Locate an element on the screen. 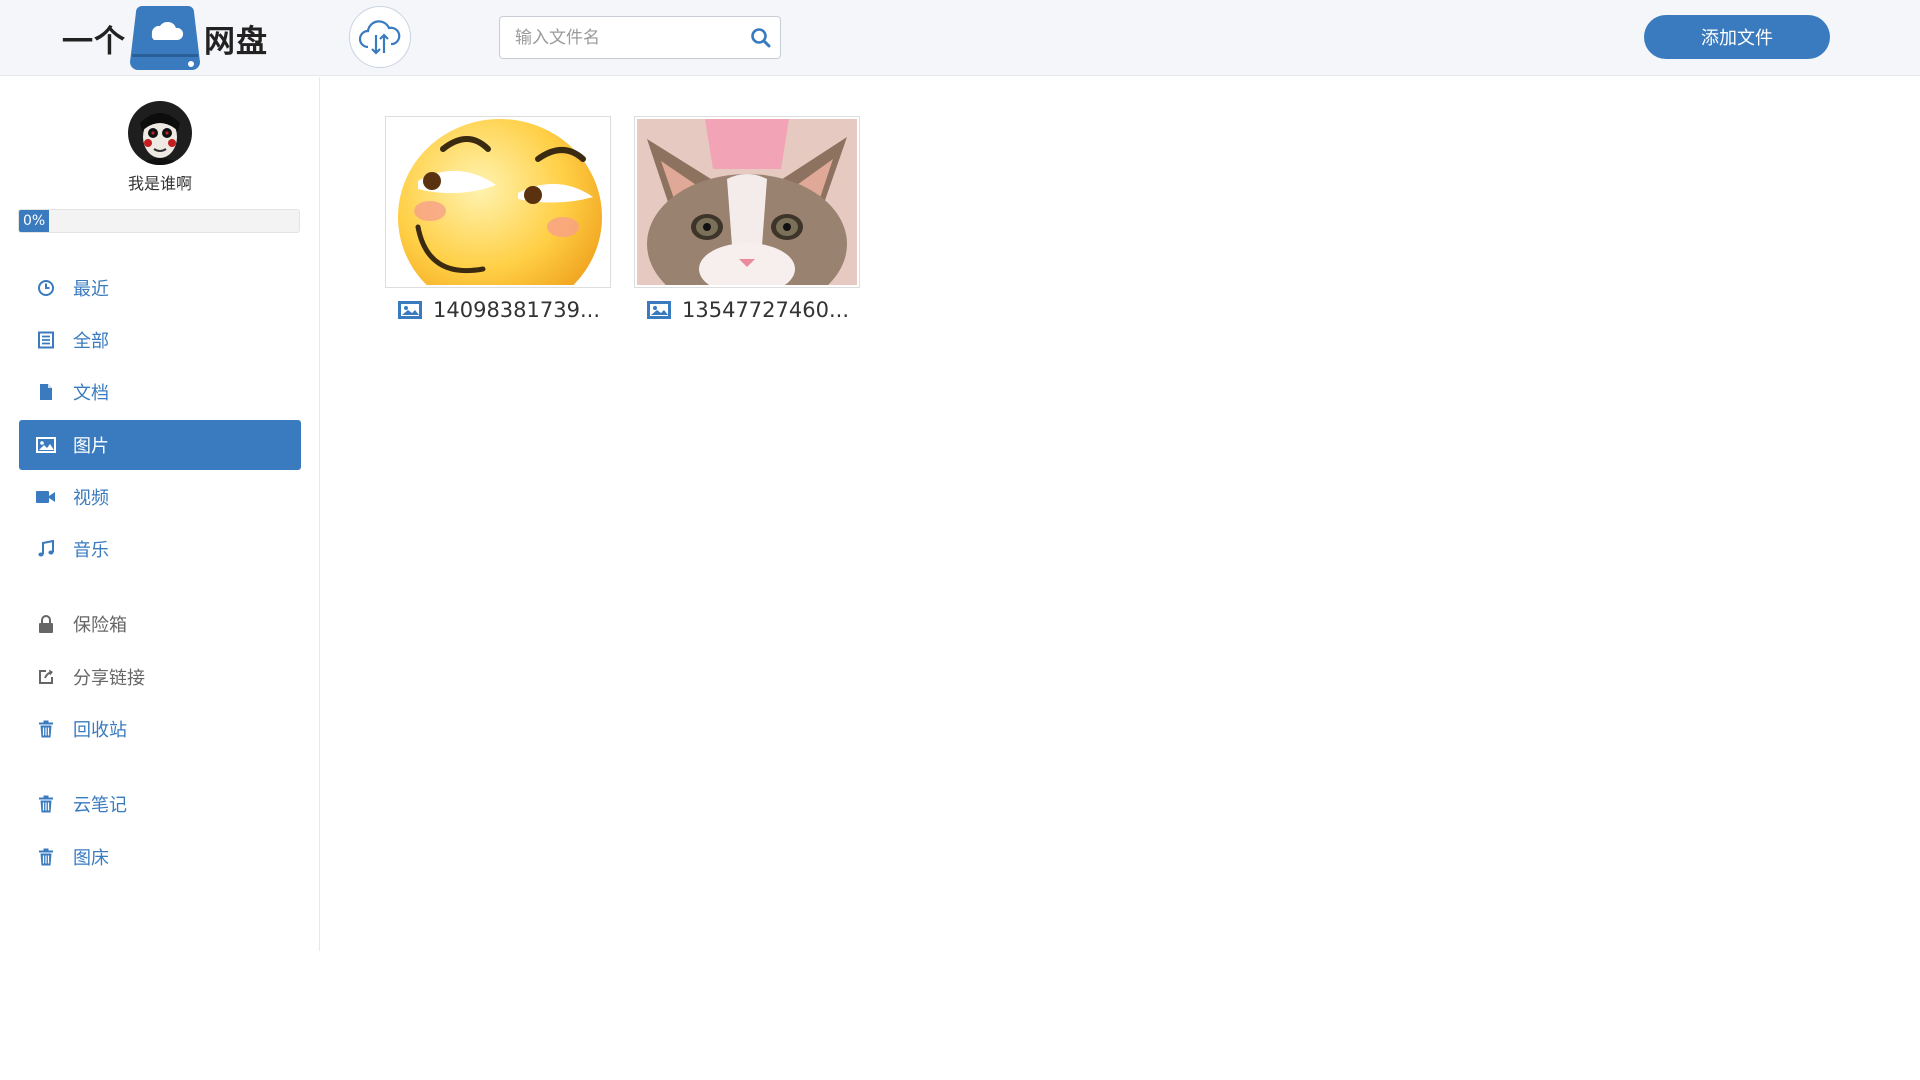 This screenshot has height=1080, width=1920. sidebar-item-label: 文档 is located at coordinates (91, 393).